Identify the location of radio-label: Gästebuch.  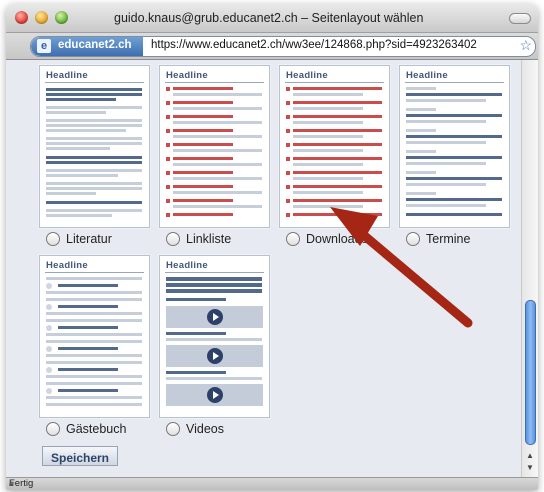
(96, 429).